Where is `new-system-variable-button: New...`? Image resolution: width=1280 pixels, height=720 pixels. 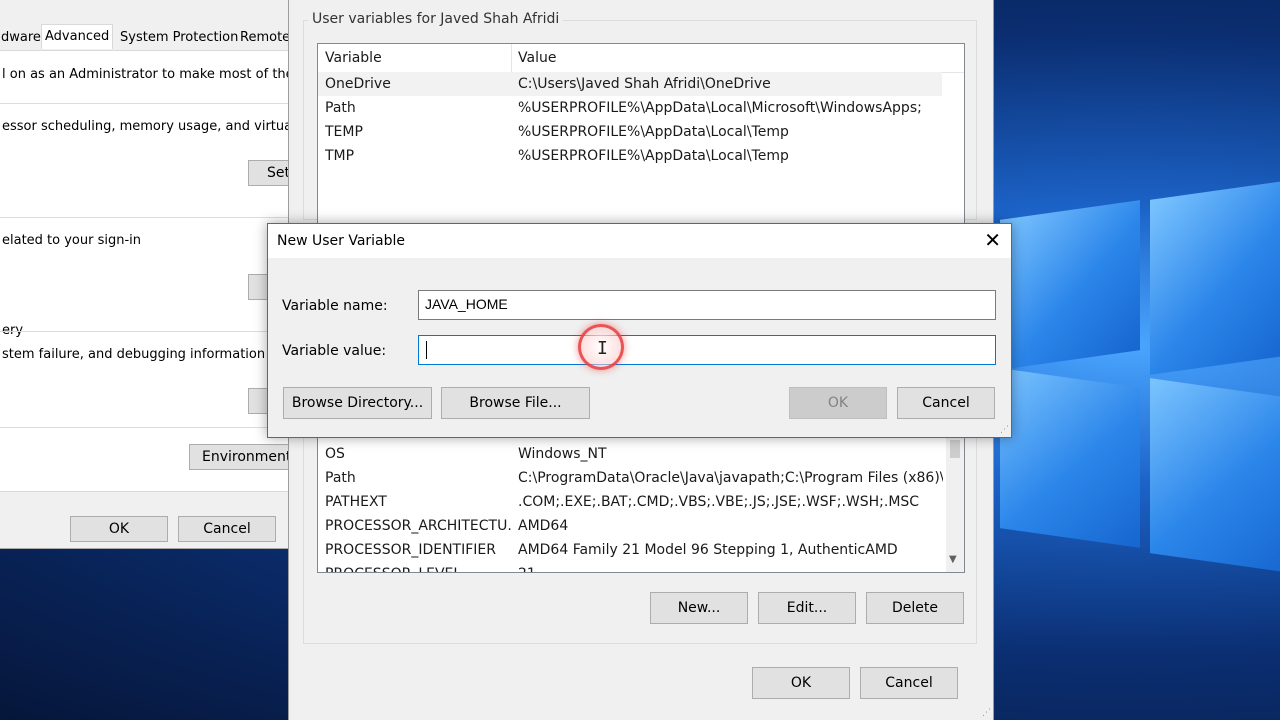
new-system-variable-button: New... is located at coordinates (699, 608).